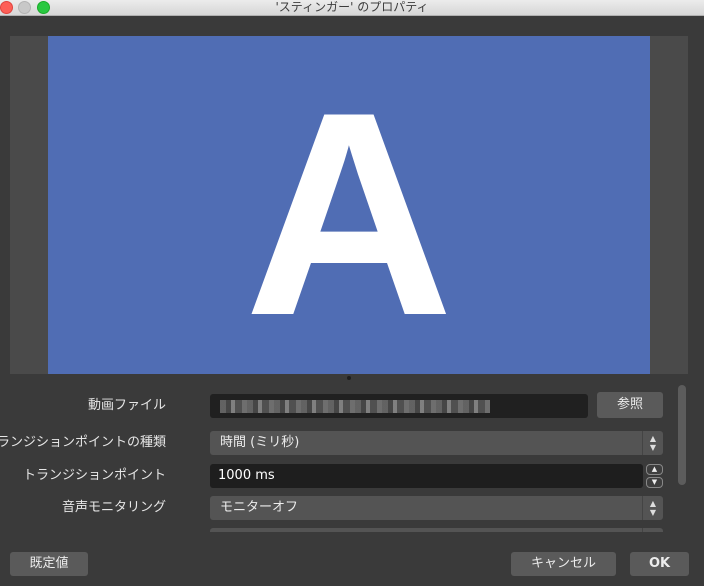 The width and height of the screenshot is (704, 586). I want to click on title-bar: 'スティンガー' のプロパティ, so click(352, 8).